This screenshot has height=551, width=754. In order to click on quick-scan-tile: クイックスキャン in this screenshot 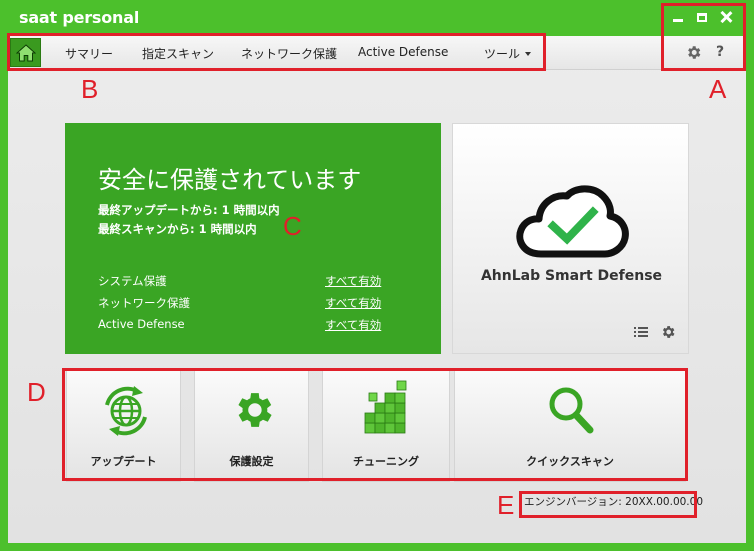, I will do `click(570, 426)`.